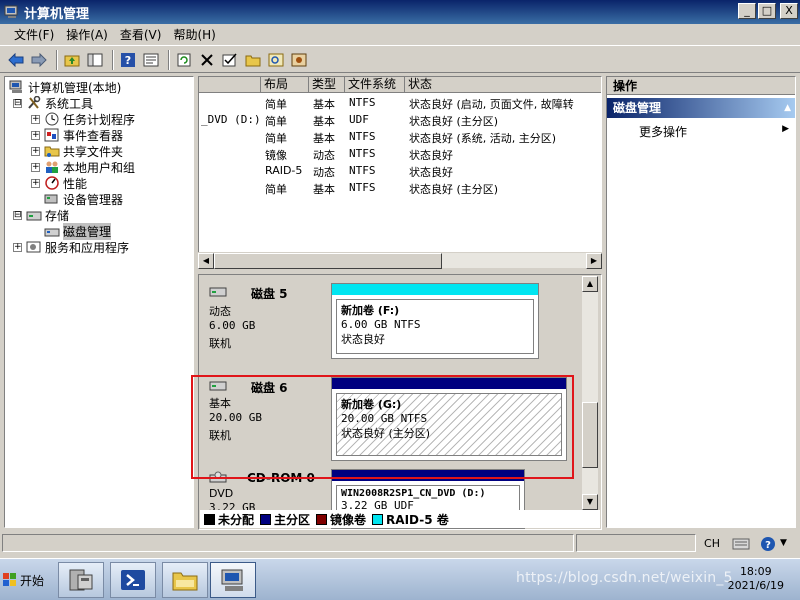  I want to click on actions-header: 操作, so click(701, 86).